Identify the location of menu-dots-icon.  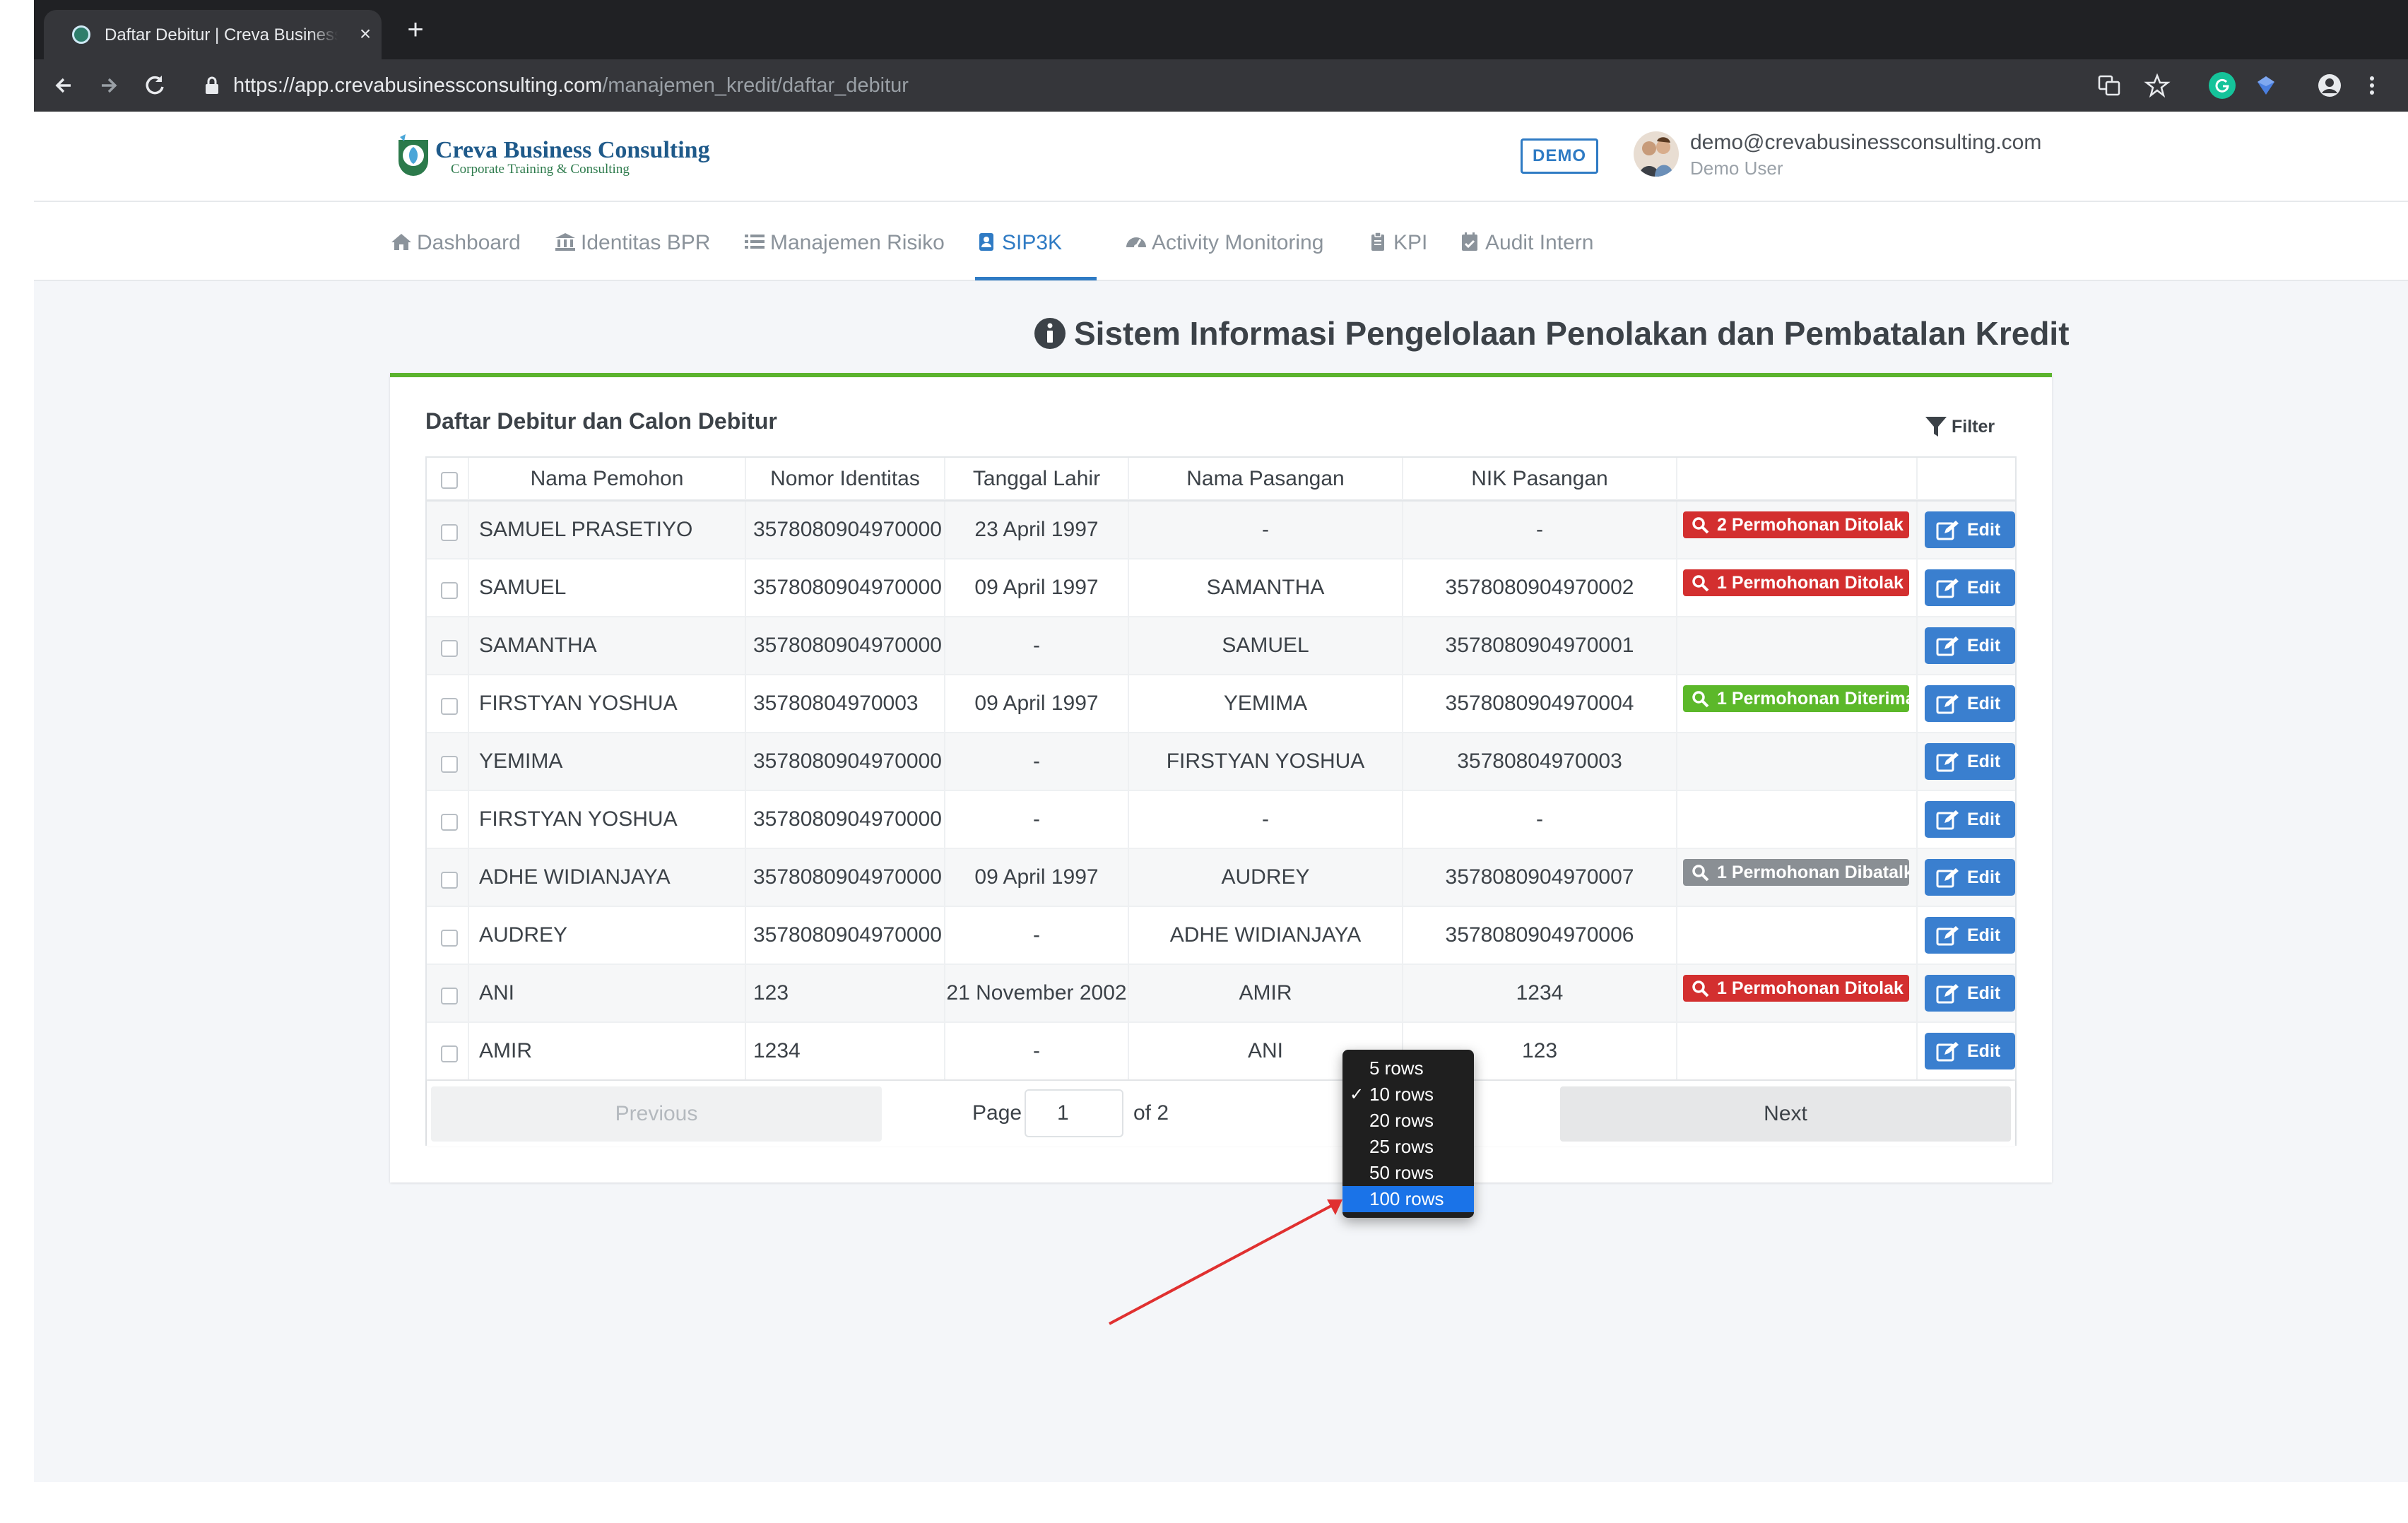
(2372, 85).